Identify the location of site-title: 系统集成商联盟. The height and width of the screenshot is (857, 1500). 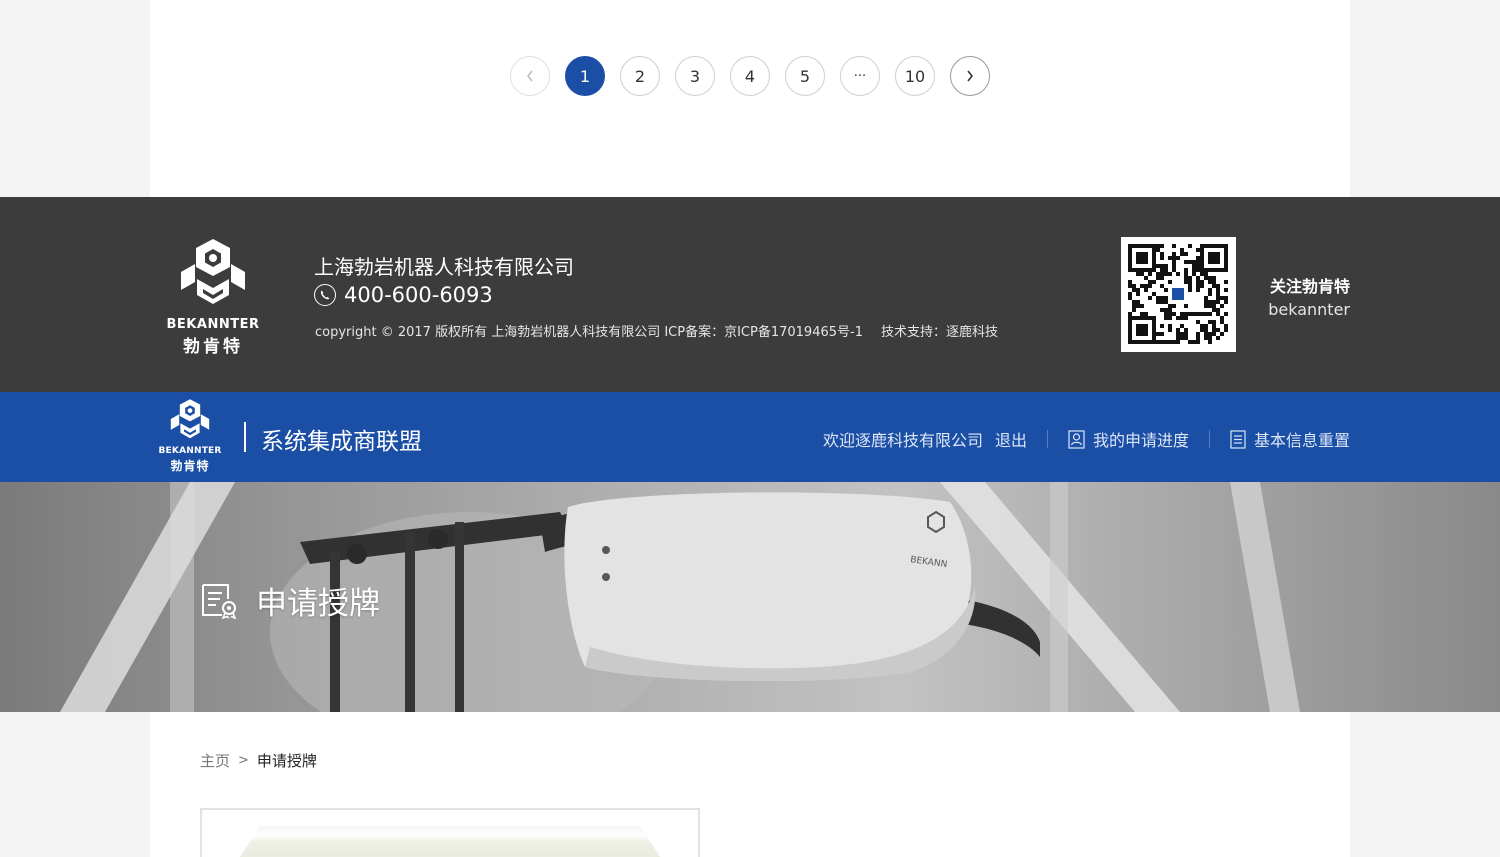
(341, 442).